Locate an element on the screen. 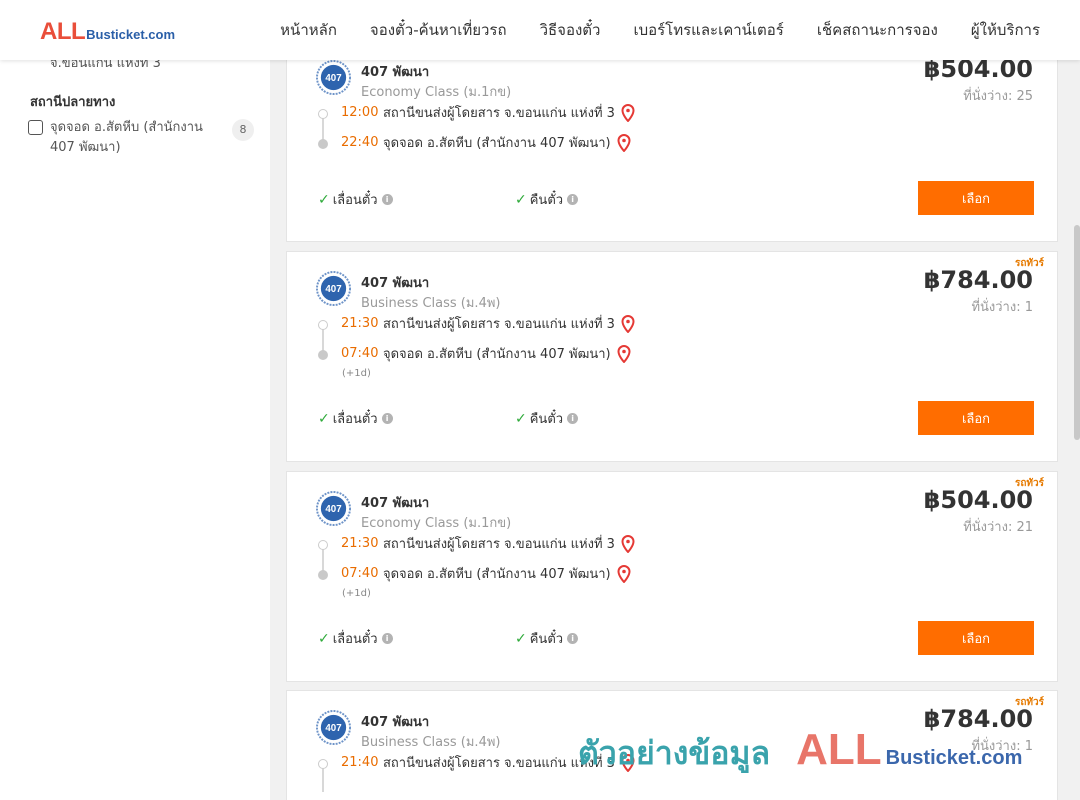  site-logo: ALL Busticket.com is located at coordinates (107, 32).